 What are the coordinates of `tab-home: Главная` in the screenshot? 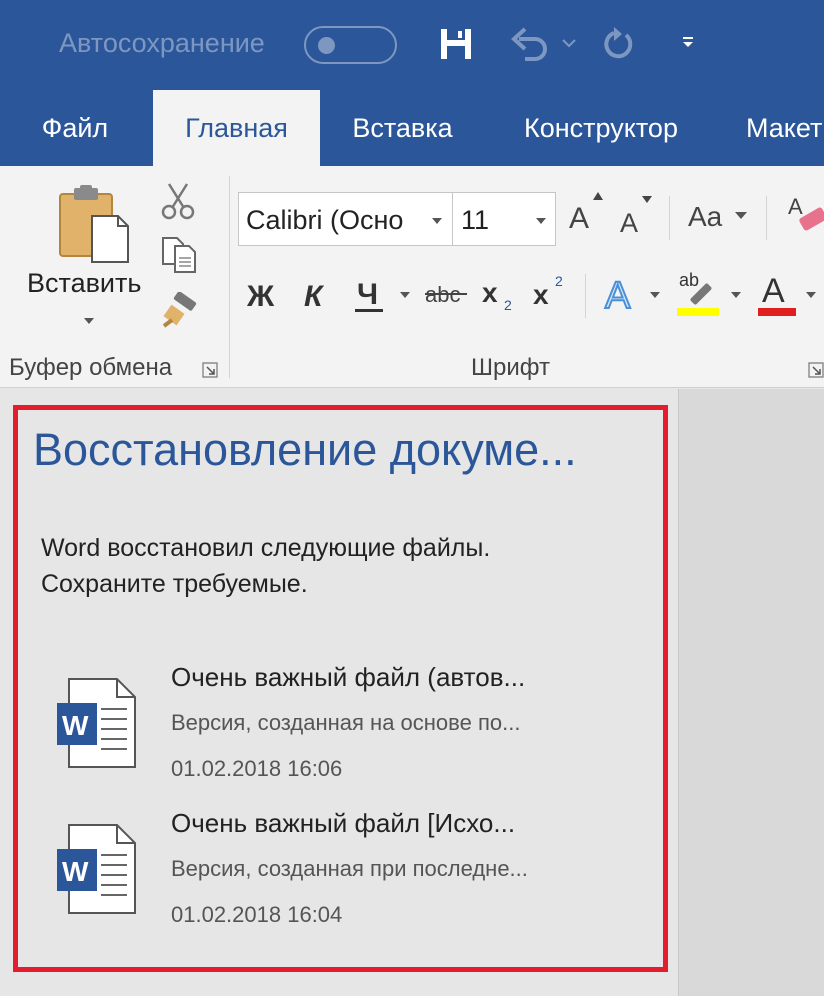 It's located at (236, 128).